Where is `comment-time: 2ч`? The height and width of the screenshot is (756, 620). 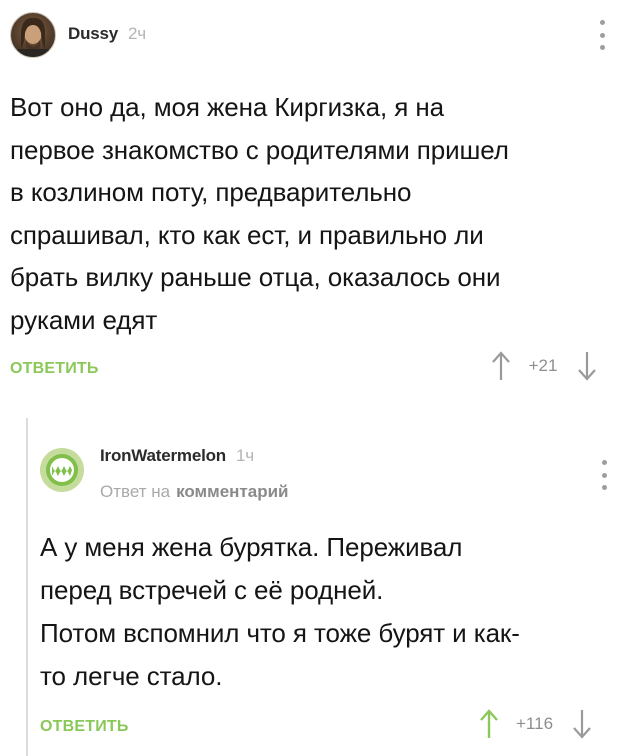 comment-time: 2ч is located at coordinates (137, 33).